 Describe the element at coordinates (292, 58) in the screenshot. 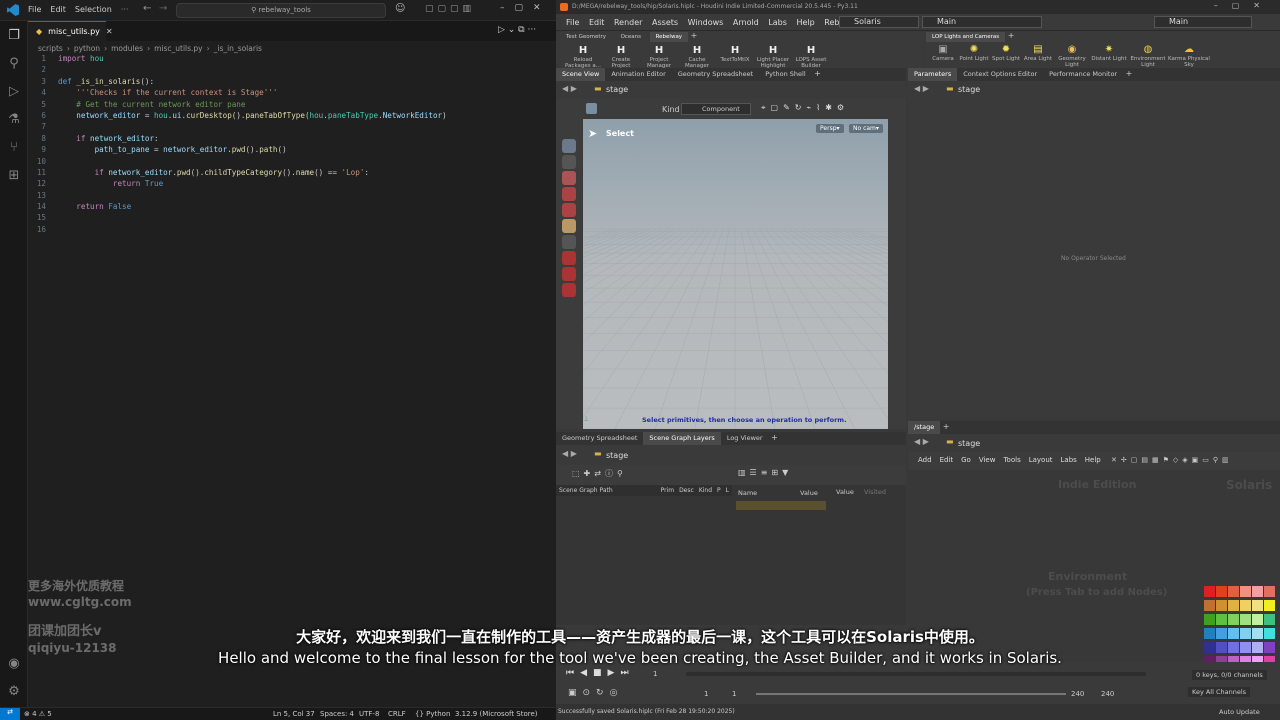

I see `code-line: 1 import hou` at that location.